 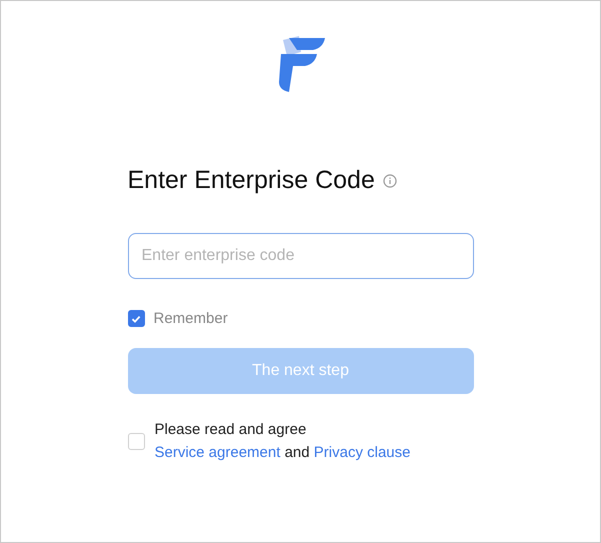 I want to click on page-title: Enter Enterprise Code, so click(x=251, y=180).